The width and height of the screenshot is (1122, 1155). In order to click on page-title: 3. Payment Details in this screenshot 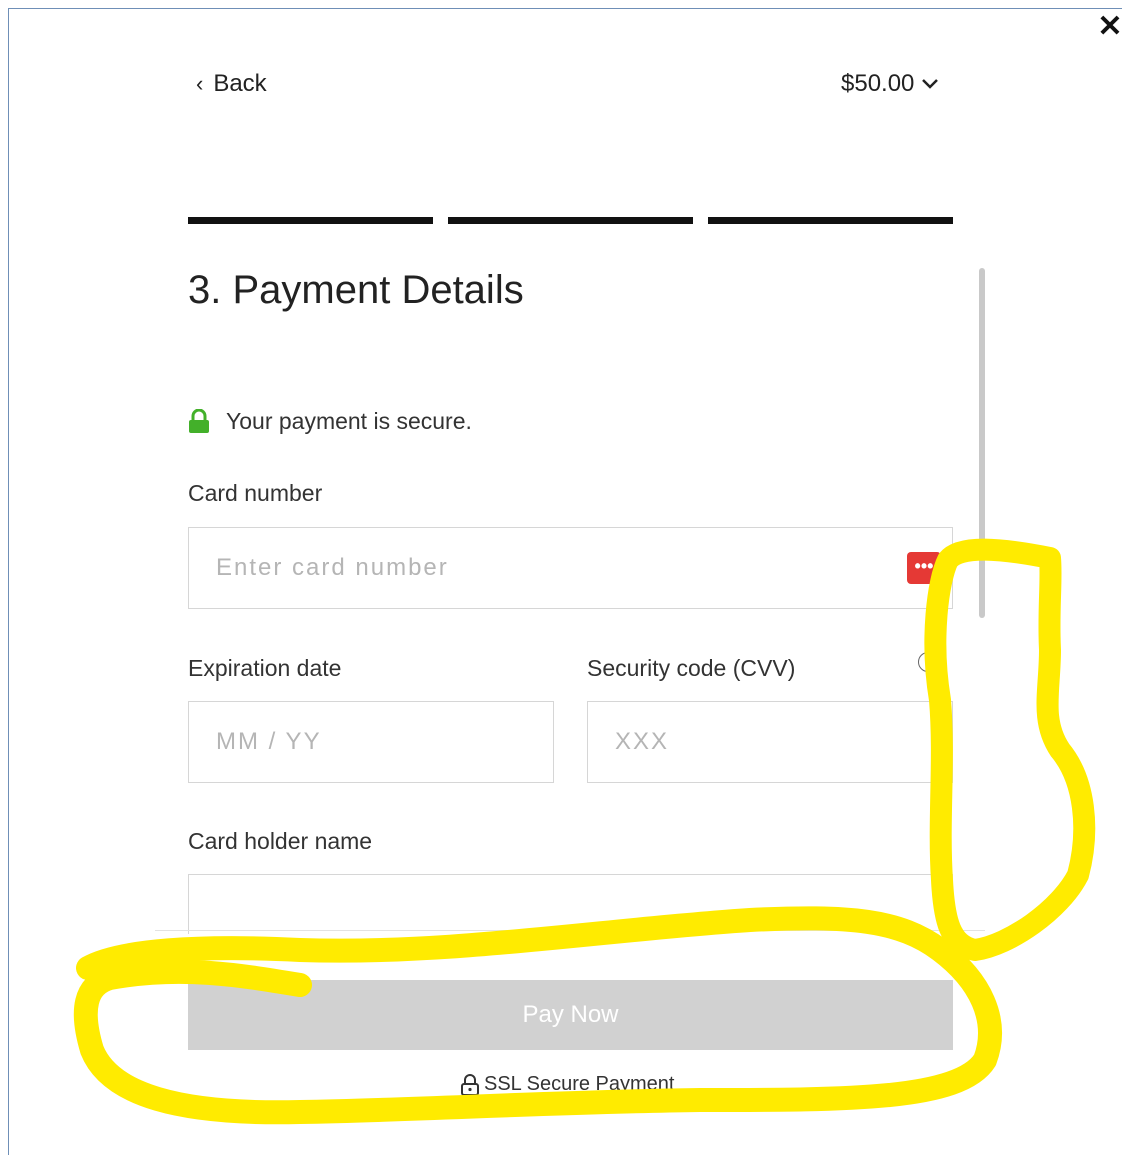, I will do `click(356, 290)`.